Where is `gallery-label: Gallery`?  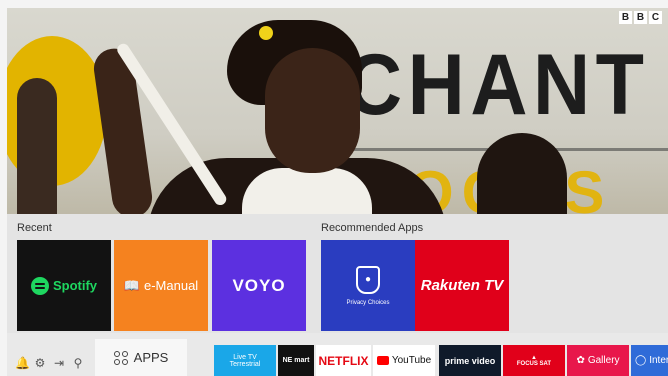
gallery-label: Gallery is located at coordinates (603, 360).